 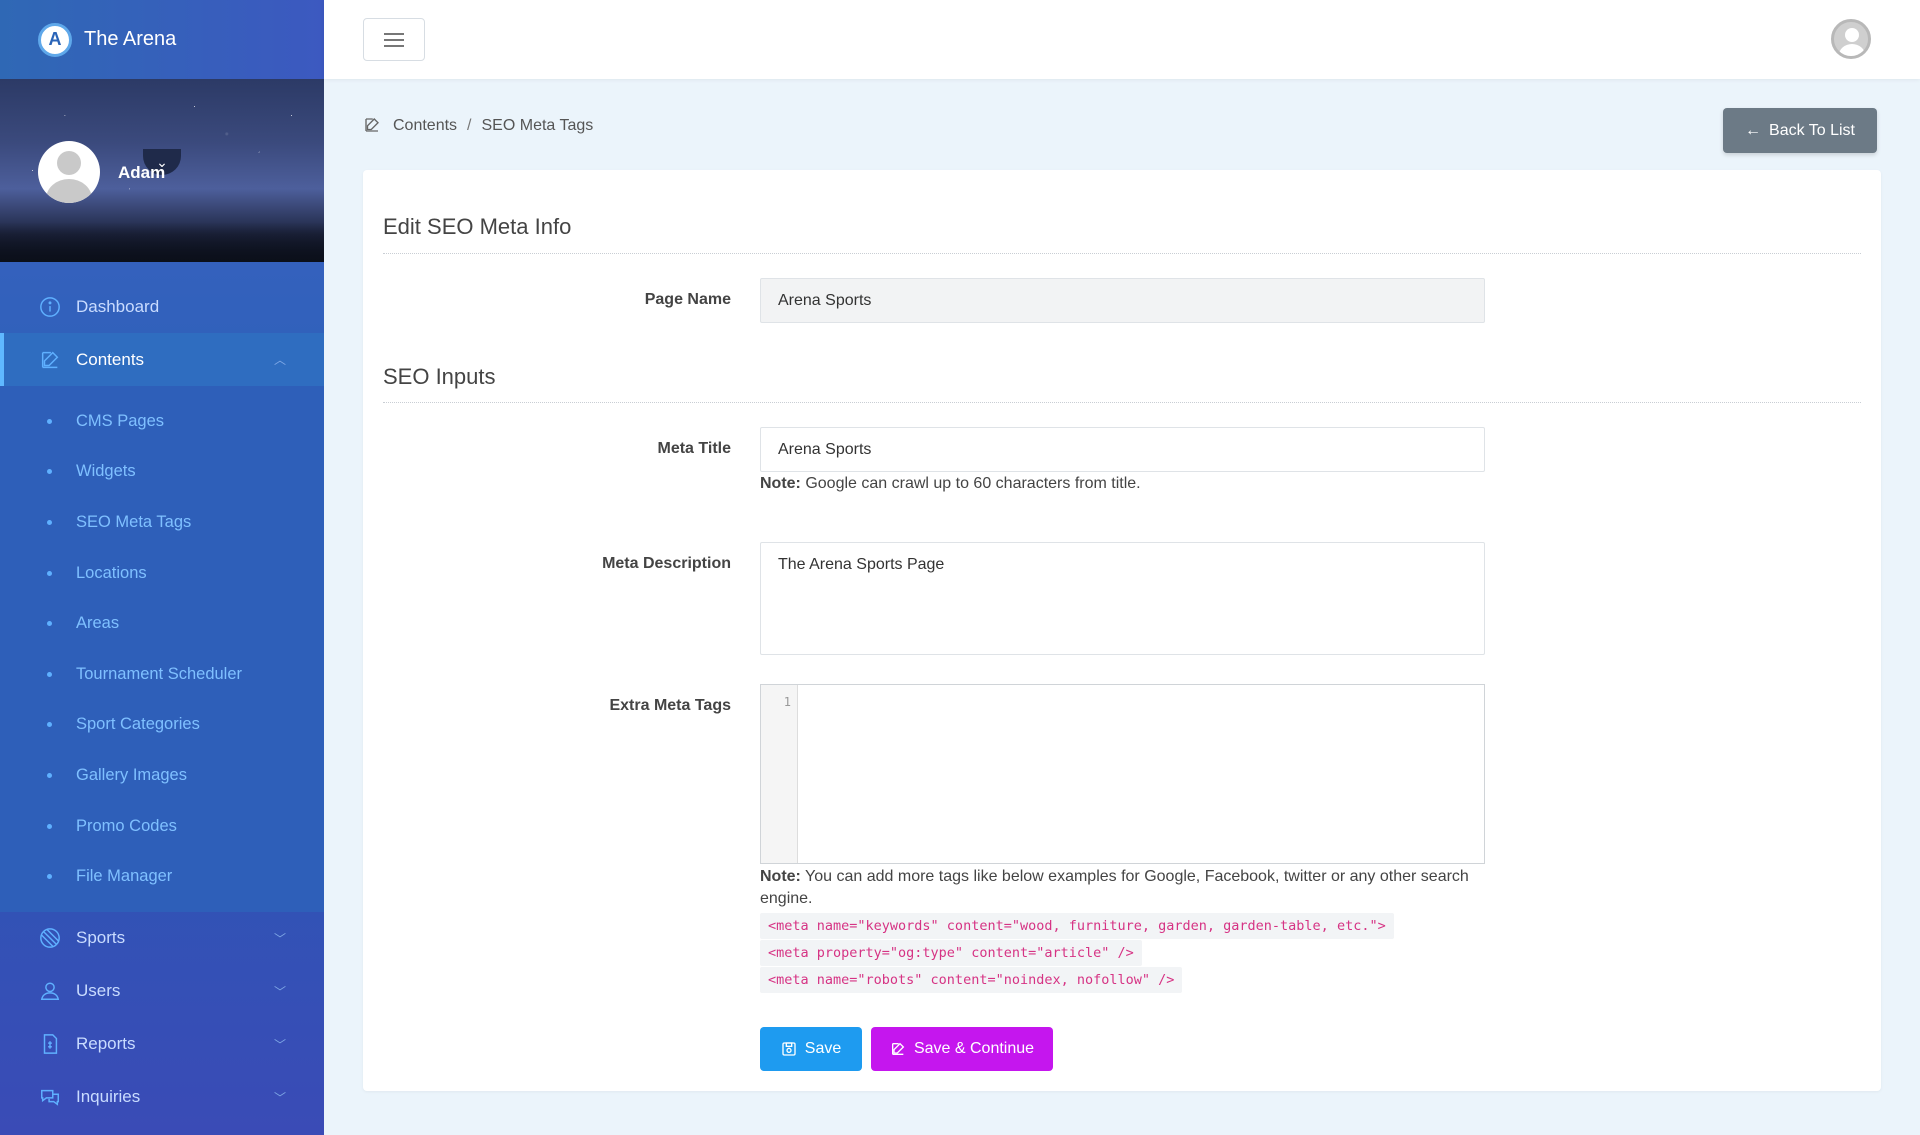 I want to click on brand: A The Arena, so click(x=162, y=39).